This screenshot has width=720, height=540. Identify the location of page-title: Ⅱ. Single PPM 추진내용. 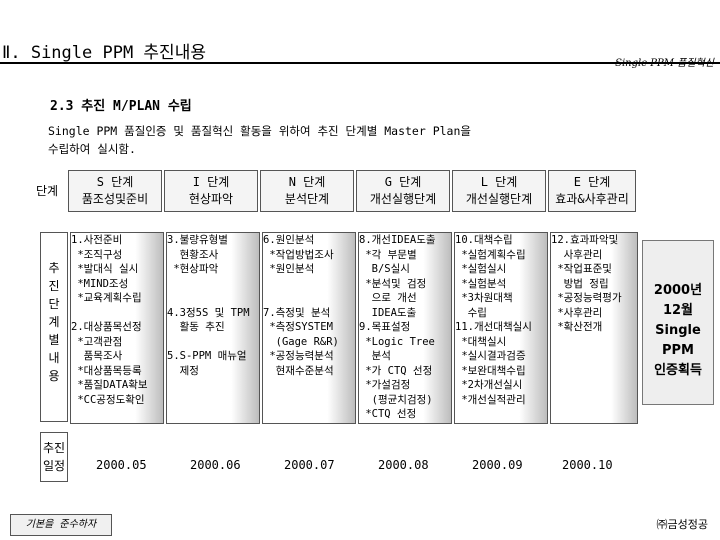
(104, 53).